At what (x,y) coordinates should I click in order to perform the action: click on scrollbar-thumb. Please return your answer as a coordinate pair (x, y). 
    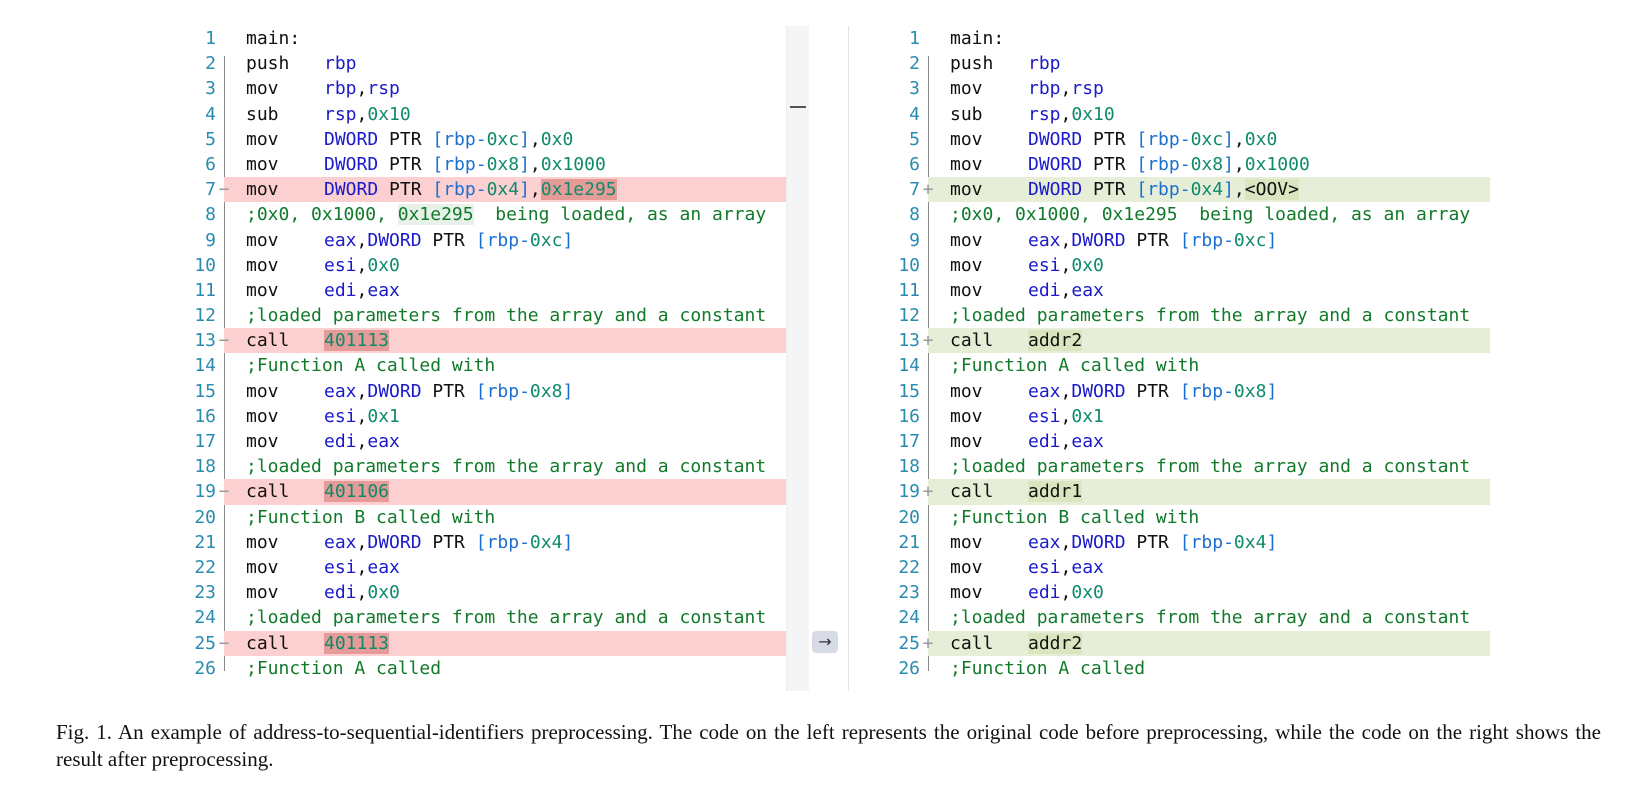
    Looking at the image, I should click on (798, 107).